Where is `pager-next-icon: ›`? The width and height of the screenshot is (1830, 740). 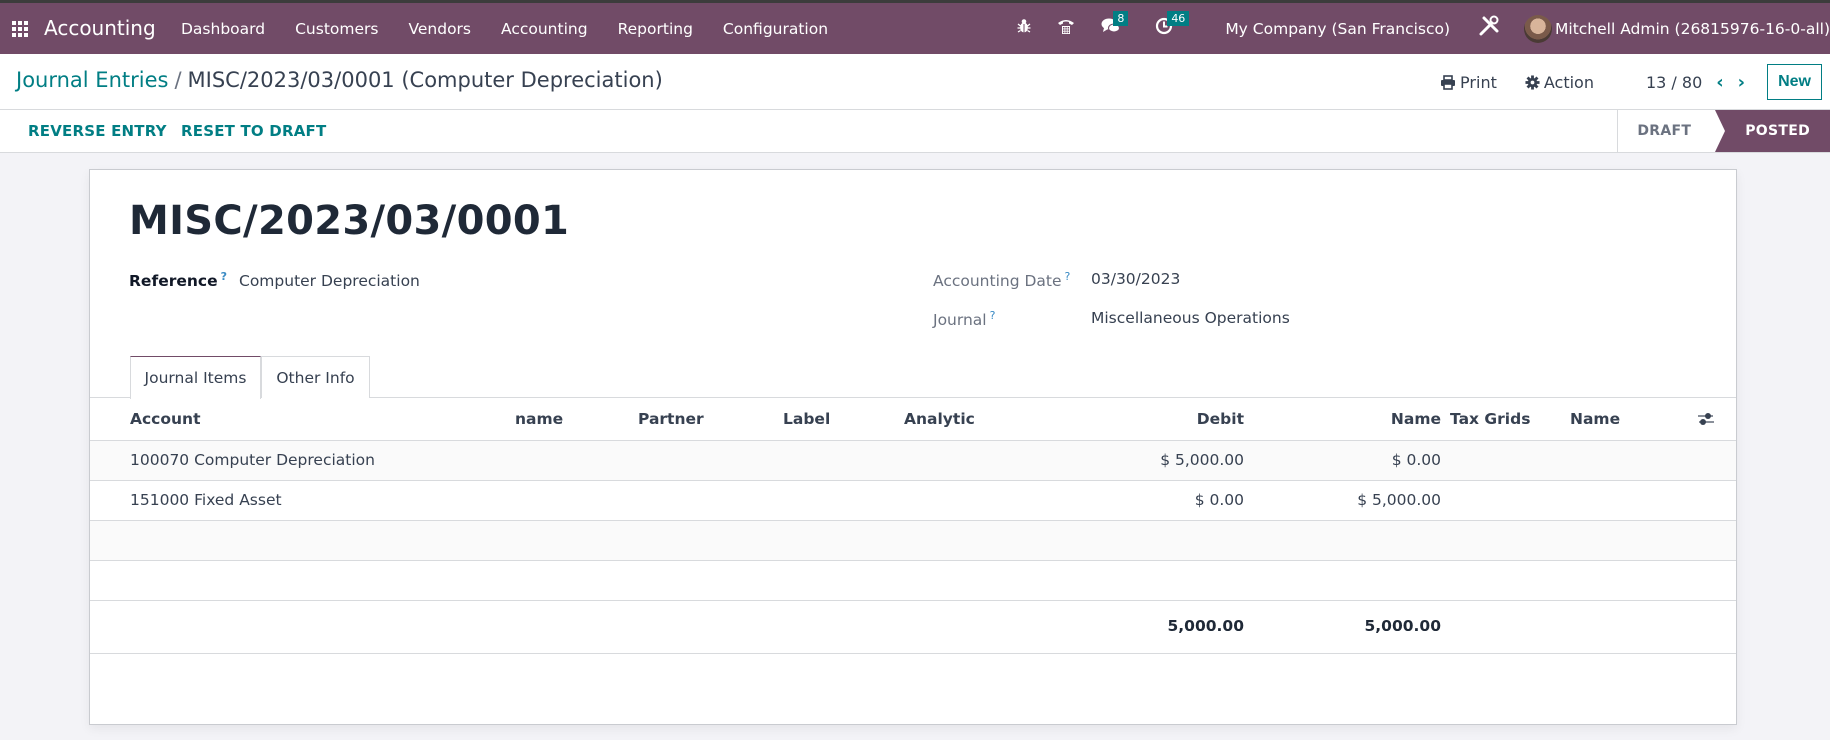
pager-next-icon: › is located at coordinates (1741, 82).